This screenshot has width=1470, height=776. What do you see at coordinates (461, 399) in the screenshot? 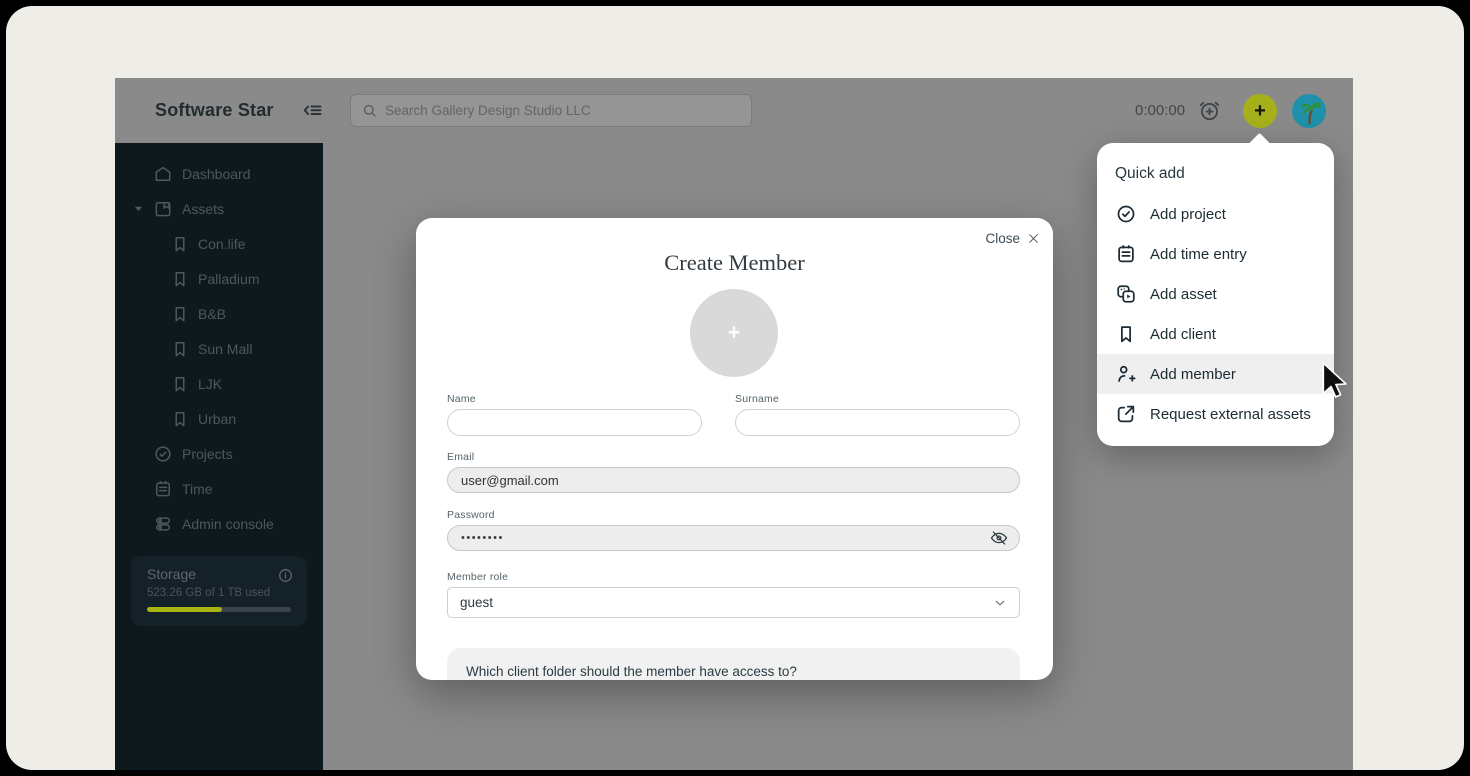
I see `name-label: Name` at bounding box center [461, 399].